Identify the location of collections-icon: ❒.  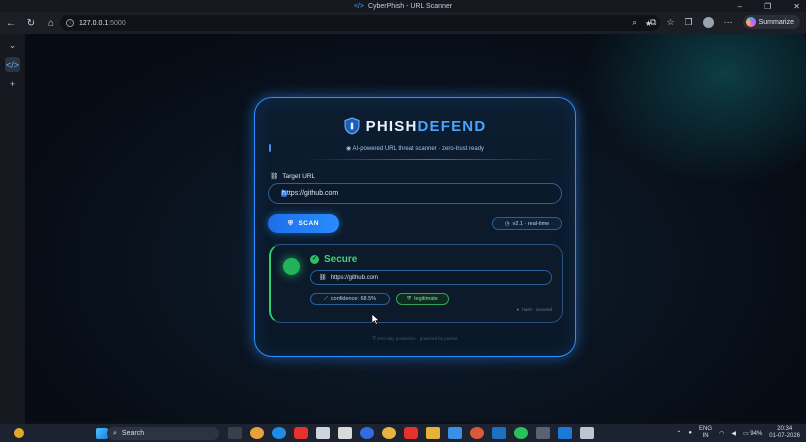
(689, 22).